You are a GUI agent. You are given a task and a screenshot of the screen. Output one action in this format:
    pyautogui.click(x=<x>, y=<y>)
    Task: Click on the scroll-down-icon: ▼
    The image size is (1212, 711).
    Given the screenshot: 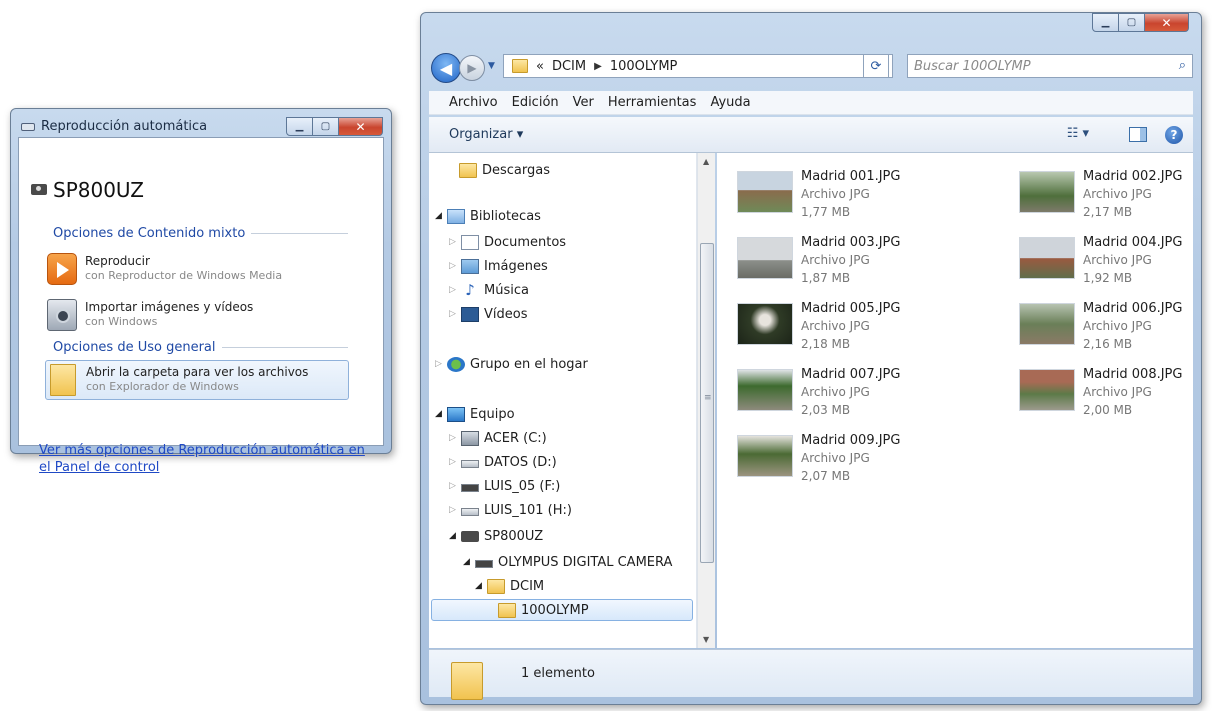 What is the action you would take?
    pyautogui.click(x=706, y=639)
    